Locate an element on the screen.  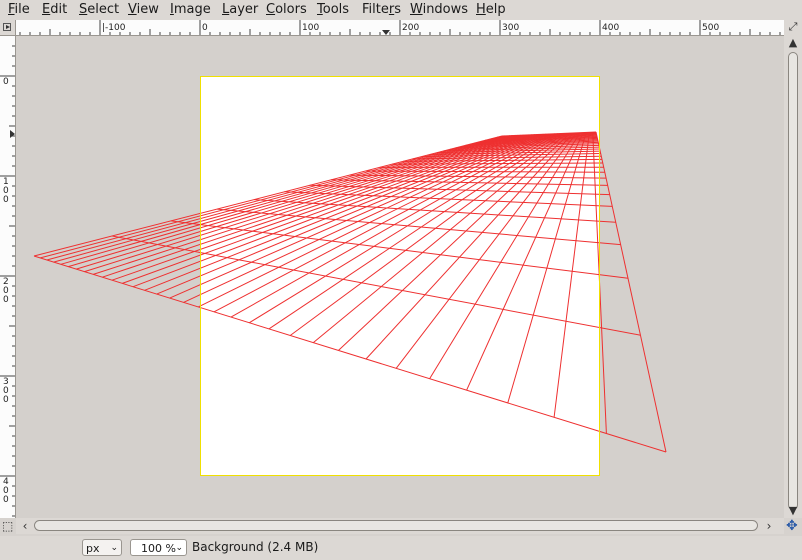
menu-item-help: Help is located at coordinates (491, 10).